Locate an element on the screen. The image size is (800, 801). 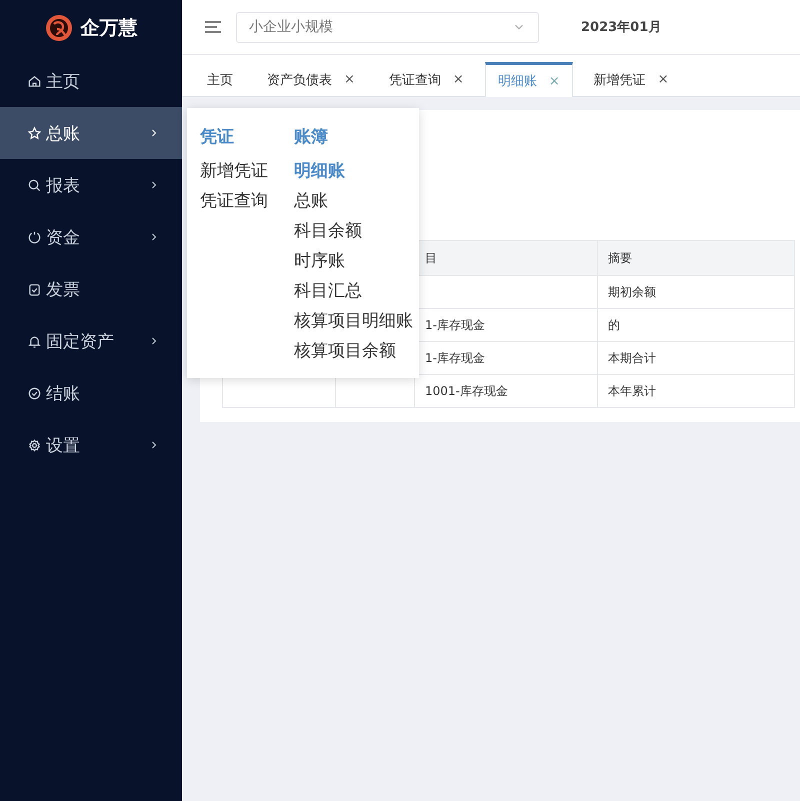
menu-group-title: 凭证 is located at coordinates (217, 137).